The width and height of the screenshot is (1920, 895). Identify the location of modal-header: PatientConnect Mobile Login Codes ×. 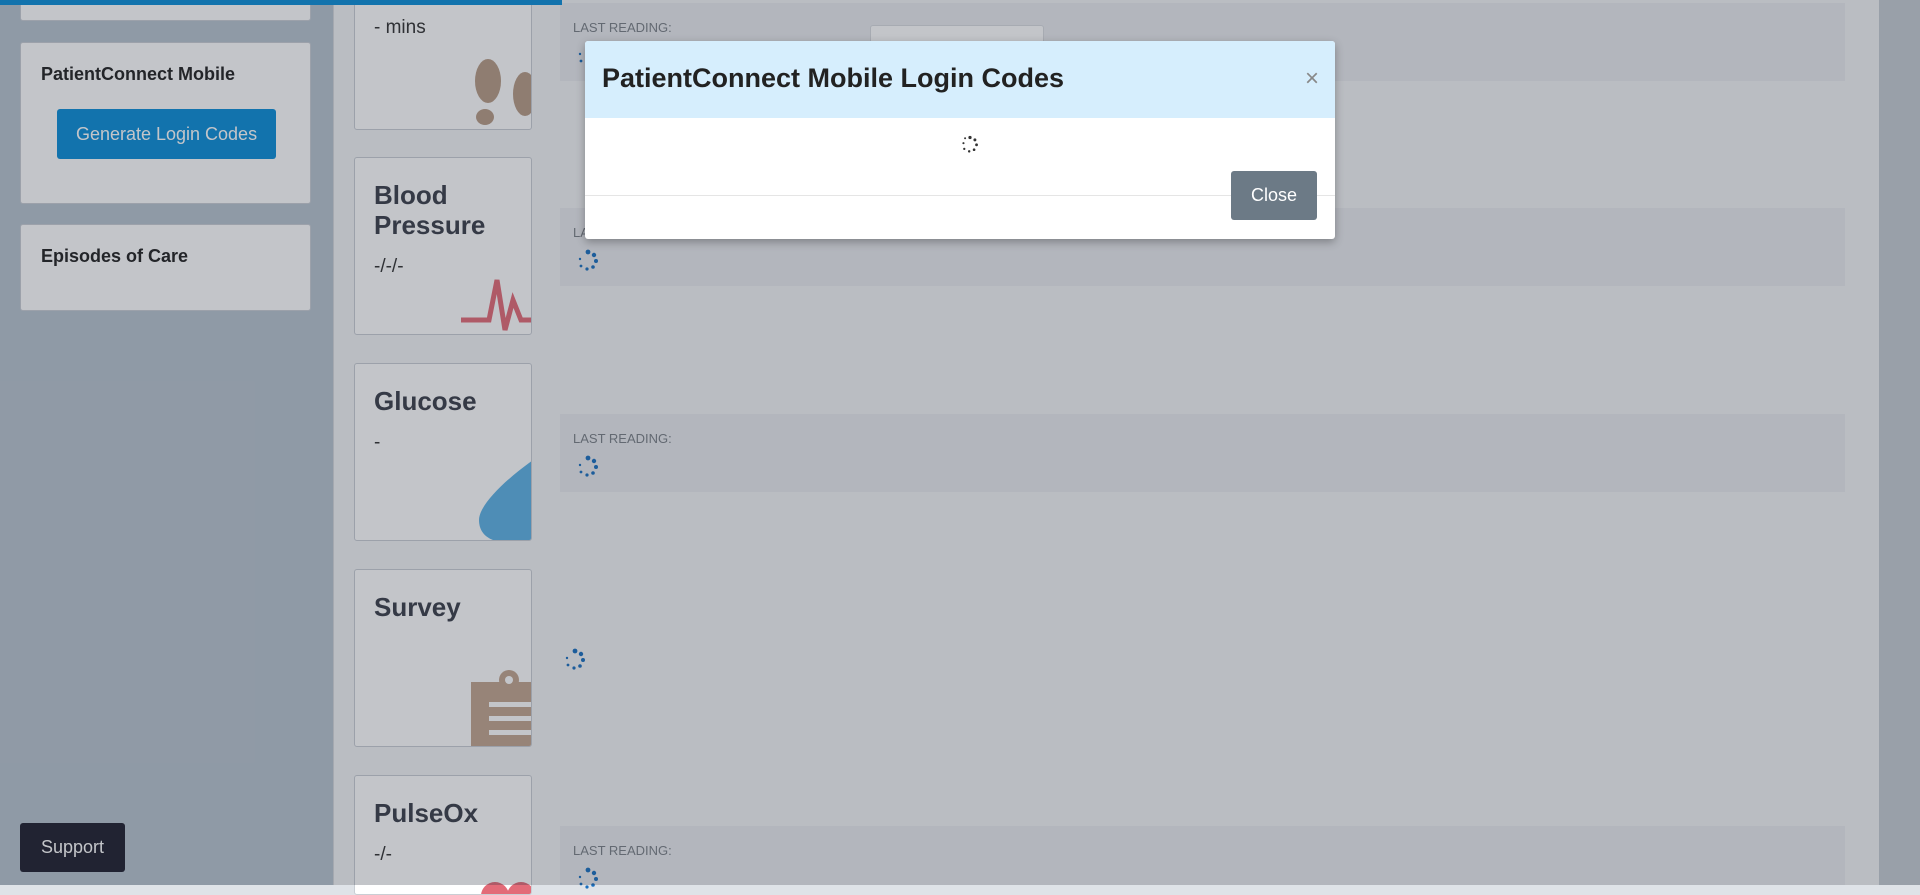
(960, 79).